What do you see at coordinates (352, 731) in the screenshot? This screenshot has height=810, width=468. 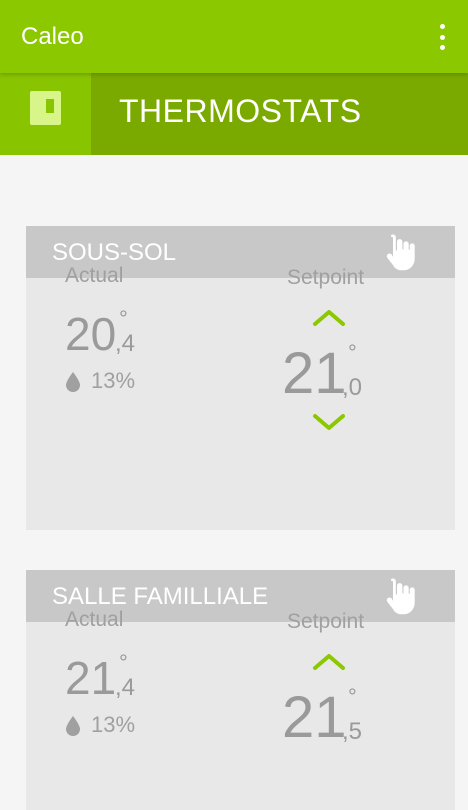 I see `setpoint-temp-decimal: ,5` at bounding box center [352, 731].